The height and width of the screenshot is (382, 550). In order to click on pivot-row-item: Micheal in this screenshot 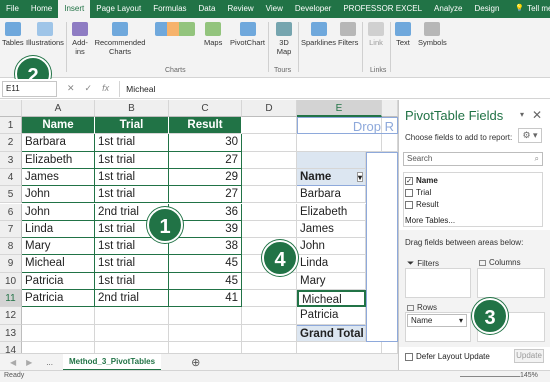, I will do `click(331, 299)`.